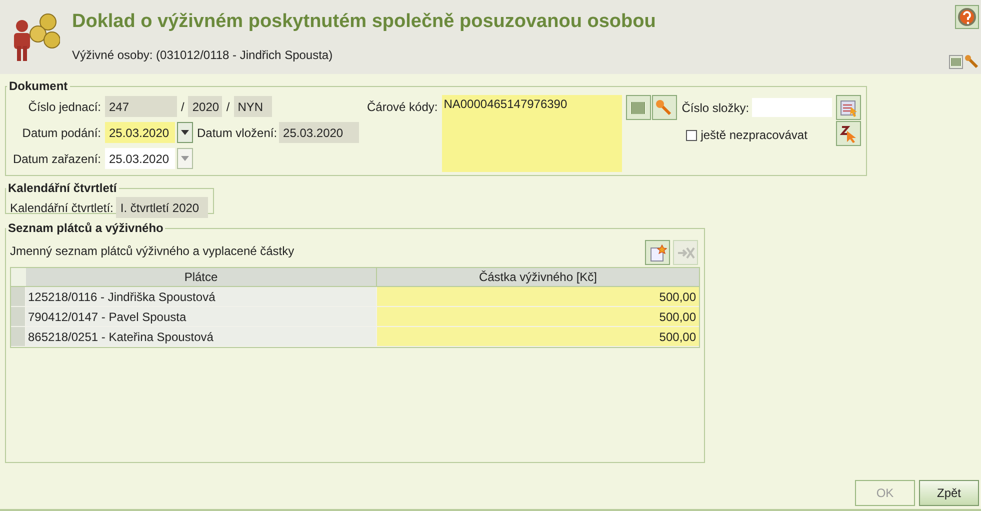  I want to click on input-field: 247, so click(141, 106).